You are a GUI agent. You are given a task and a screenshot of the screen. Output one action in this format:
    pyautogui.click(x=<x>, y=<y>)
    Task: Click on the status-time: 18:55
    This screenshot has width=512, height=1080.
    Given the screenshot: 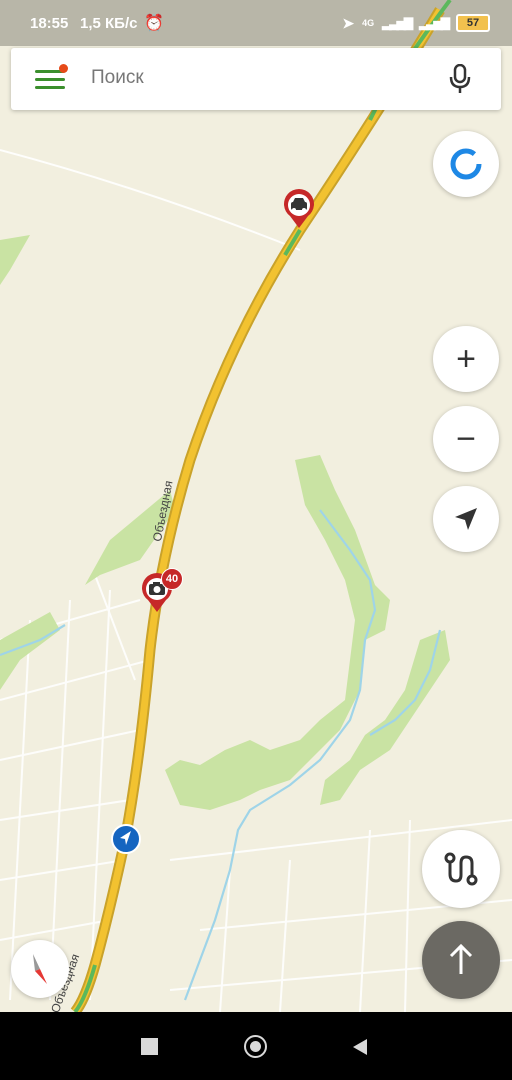 What is the action you would take?
    pyautogui.click(x=49, y=23)
    